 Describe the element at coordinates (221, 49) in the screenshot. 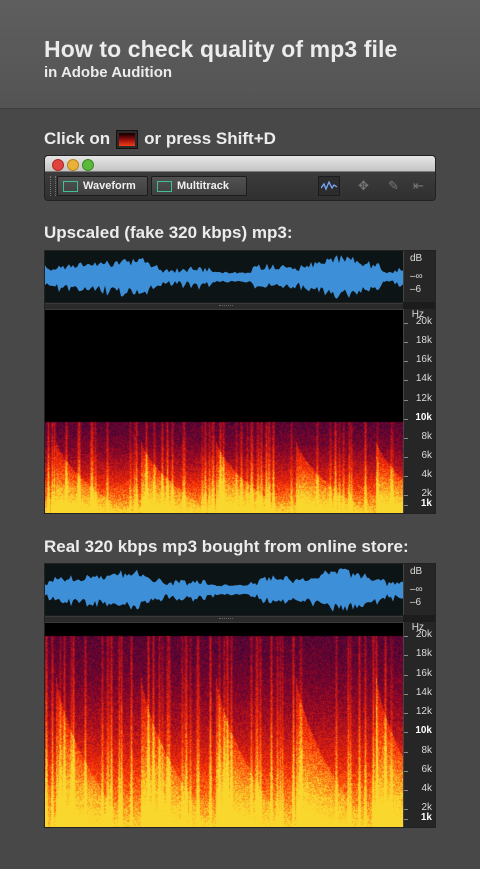

I see `page-title: How to check quality of mp3 file` at that location.